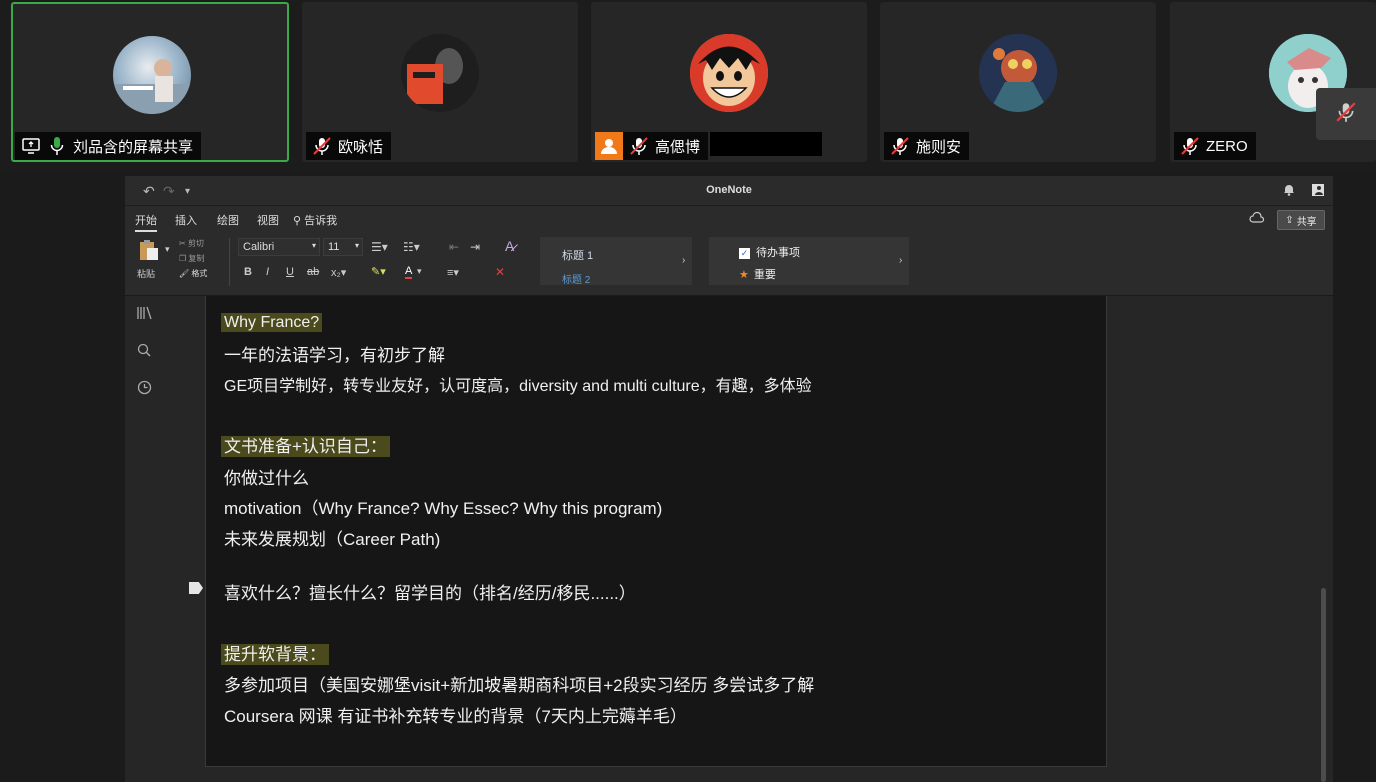 This screenshot has height=782, width=1376. What do you see at coordinates (146, 222) in the screenshot?
I see `tab-home: 开始` at bounding box center [146, 222].